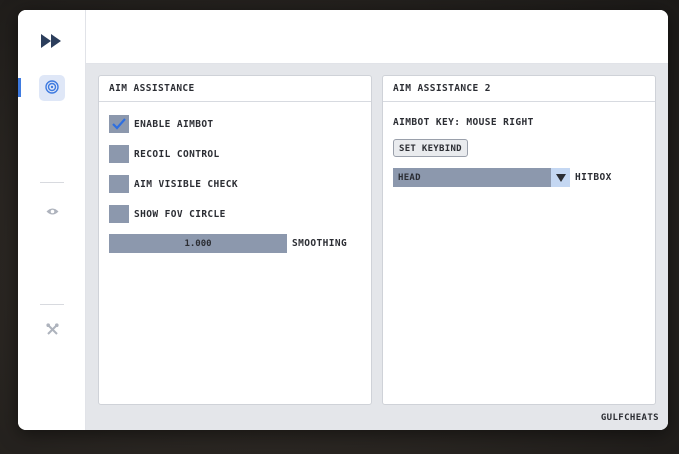 Image resolution: width=679 pixels, height=454 pixels. I want to click on hitbox-label: HITBOX, so click(593, 177).